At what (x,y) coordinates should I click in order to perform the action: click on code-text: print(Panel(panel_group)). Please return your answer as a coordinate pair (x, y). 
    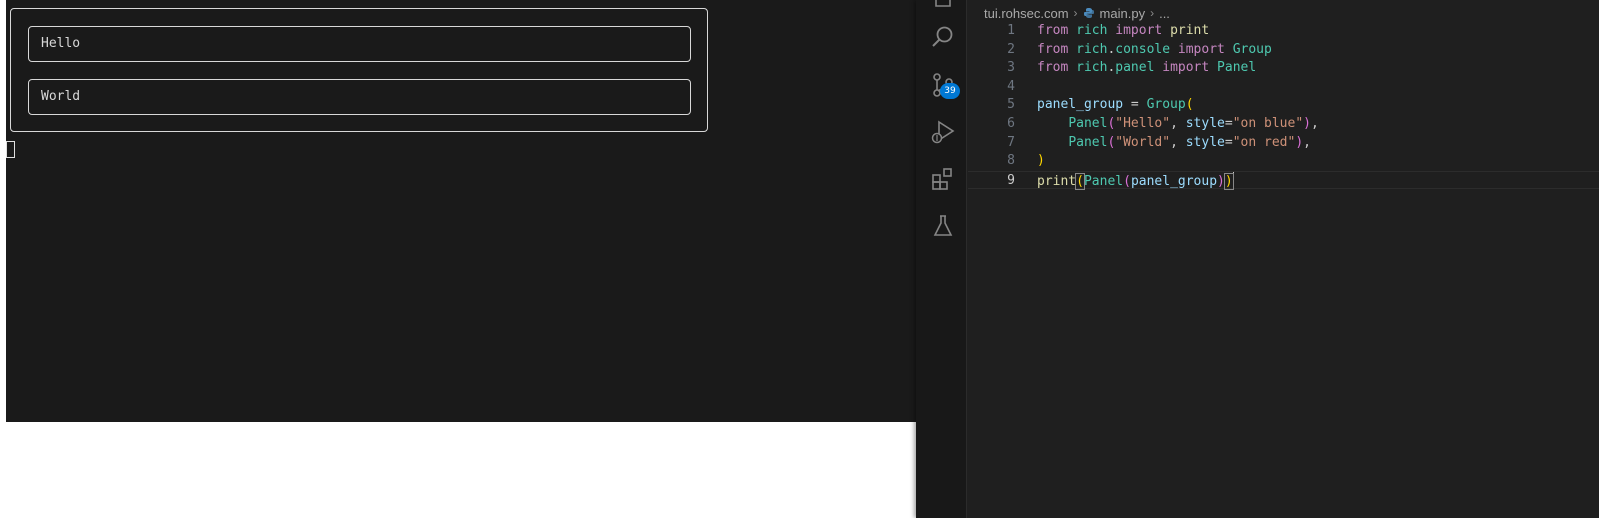
    Looking at the image, I should click on (1135, 181).